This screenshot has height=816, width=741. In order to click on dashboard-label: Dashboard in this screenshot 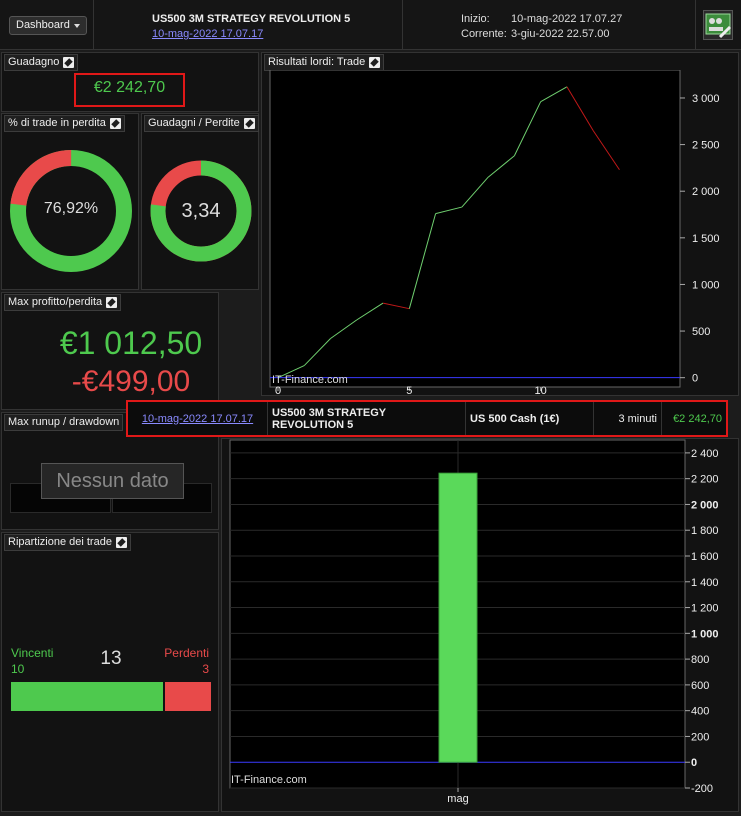, I will do `click(43, 25)`.